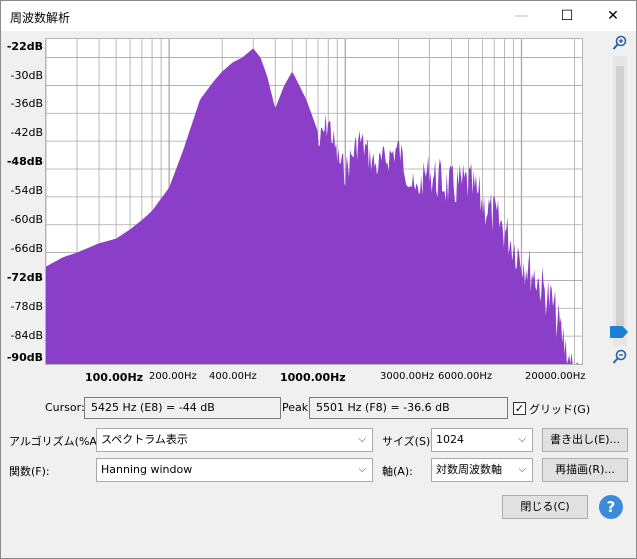 The image size is (637, 559). What do you see at coordinates (482, 440) in the screenshot?
I see `size-select: 1024 ⌵` at bounding box center [482, 440].